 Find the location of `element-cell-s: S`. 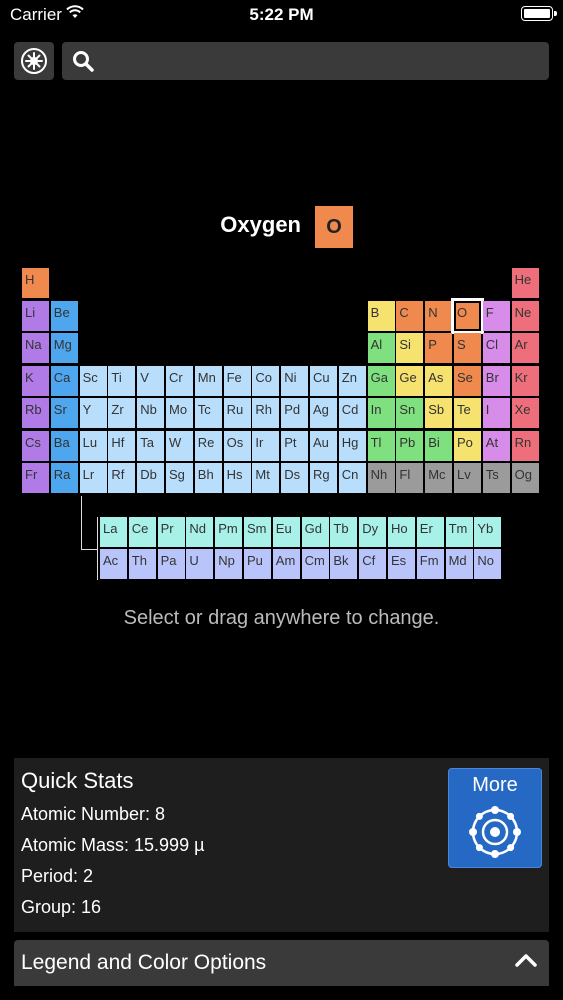

element-cell-s: S is located at coordinates (467, 348).